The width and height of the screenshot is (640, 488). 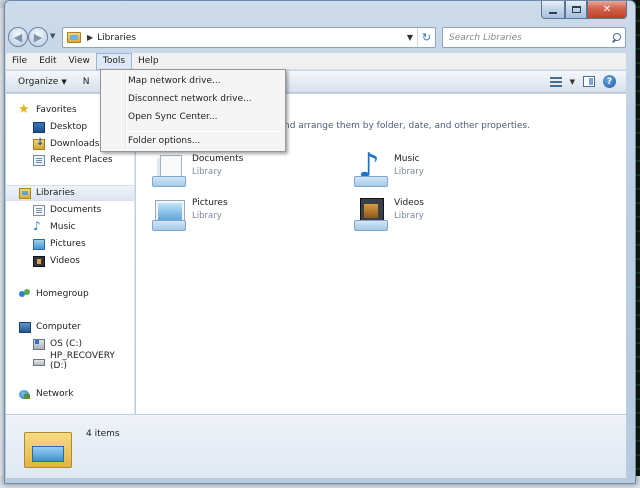 I want to click on recent-places-icon, so click(x=39, y=160).